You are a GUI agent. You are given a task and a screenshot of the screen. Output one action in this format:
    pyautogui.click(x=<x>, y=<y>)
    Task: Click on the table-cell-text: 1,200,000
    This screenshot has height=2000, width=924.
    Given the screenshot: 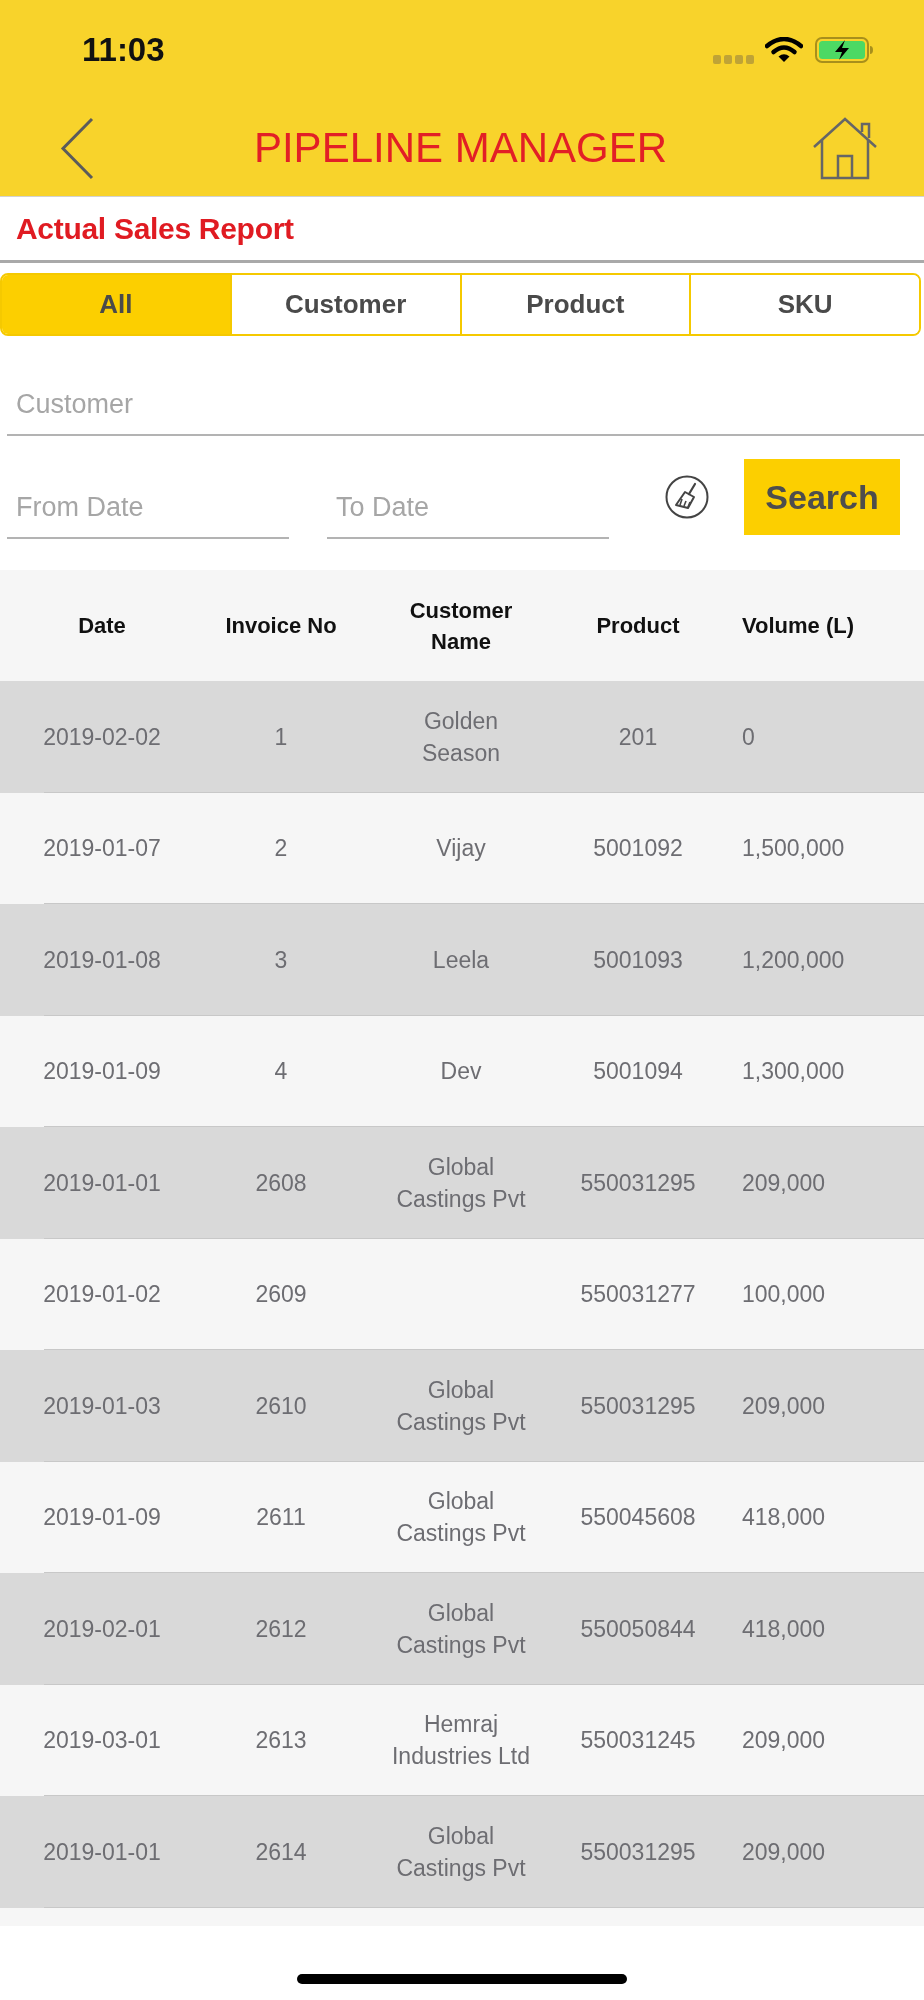 What is the action you would take?
    pyautogui.click(x=793, y=960)
    